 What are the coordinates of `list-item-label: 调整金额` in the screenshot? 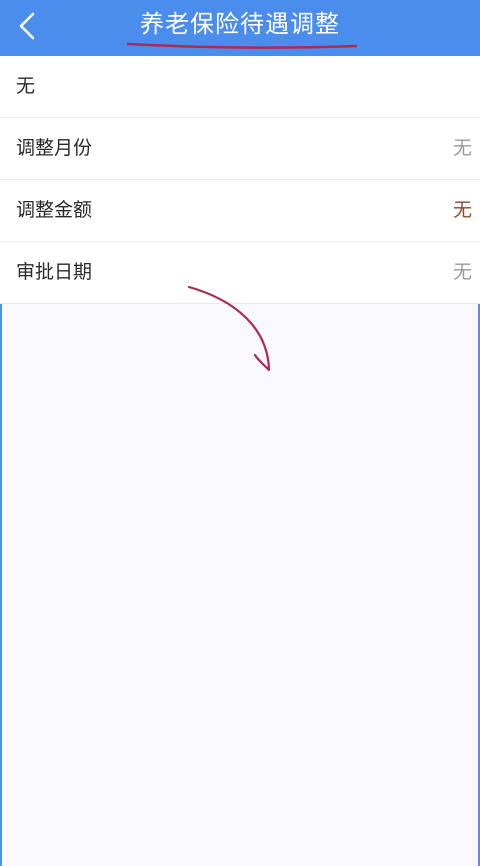 It's located at (54, 210).